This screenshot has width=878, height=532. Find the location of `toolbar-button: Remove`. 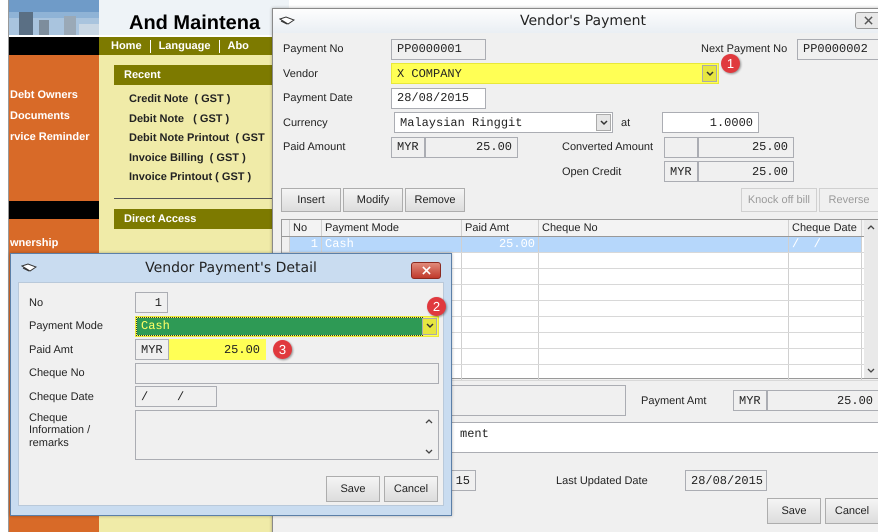

toolbar-button: Remove is located at coordinates (435, 200).